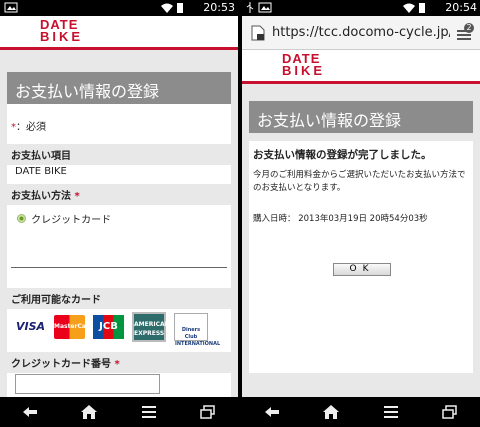  What do you see at coordinates (359, 181) in the screenshot?
I see `completion-message: 今月のご利用料金からご選択いただいたお支払い方法でのお支払いとなります。` at bounding box center [359, 181].